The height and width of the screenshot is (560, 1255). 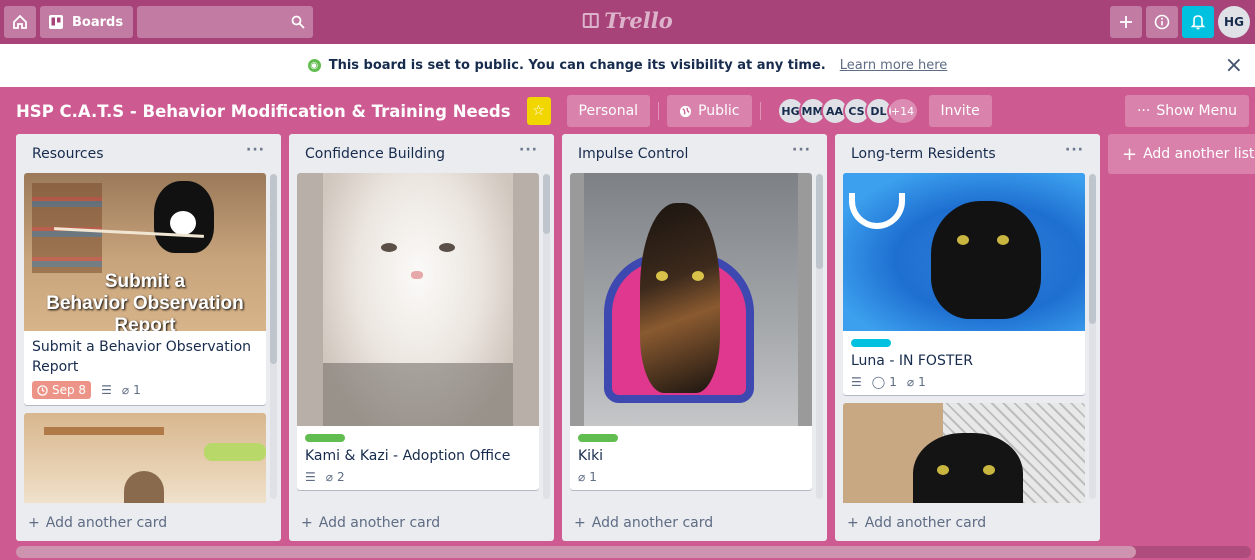 I want to click on card-kami-kazi: Kami & Kazi - Adoption Office ☰ ⌀ 2, so click(x=418, y=331).